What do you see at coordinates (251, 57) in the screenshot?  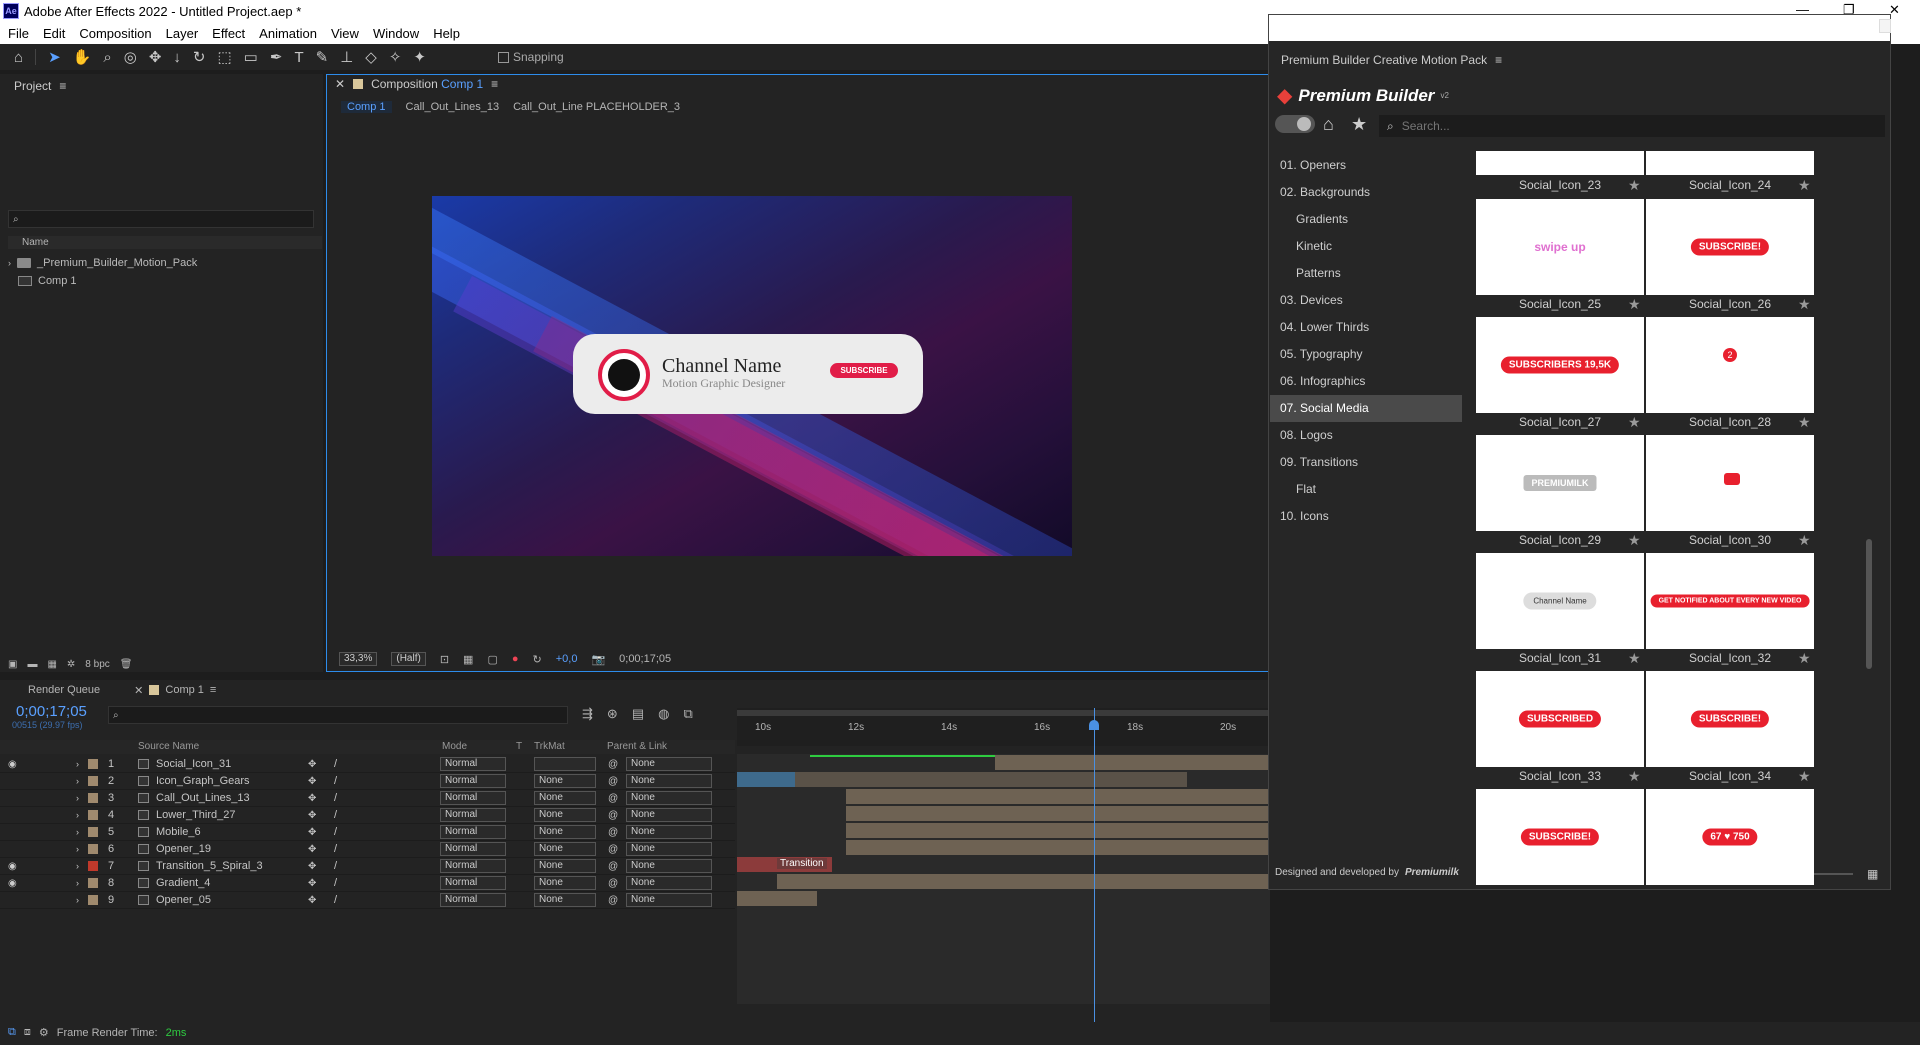 I see `rectangle-tool-icon: ▭` at bounding box center [251, 57].